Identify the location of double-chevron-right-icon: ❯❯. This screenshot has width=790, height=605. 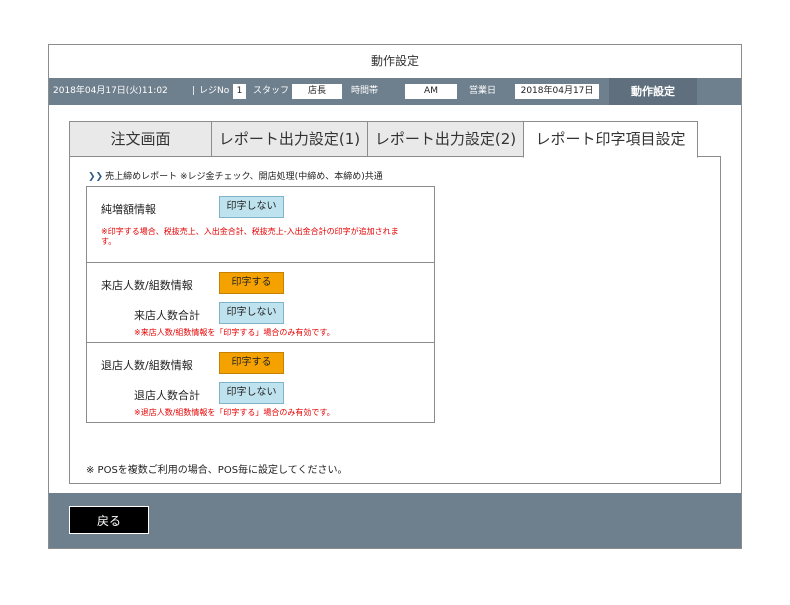
(96, 177).